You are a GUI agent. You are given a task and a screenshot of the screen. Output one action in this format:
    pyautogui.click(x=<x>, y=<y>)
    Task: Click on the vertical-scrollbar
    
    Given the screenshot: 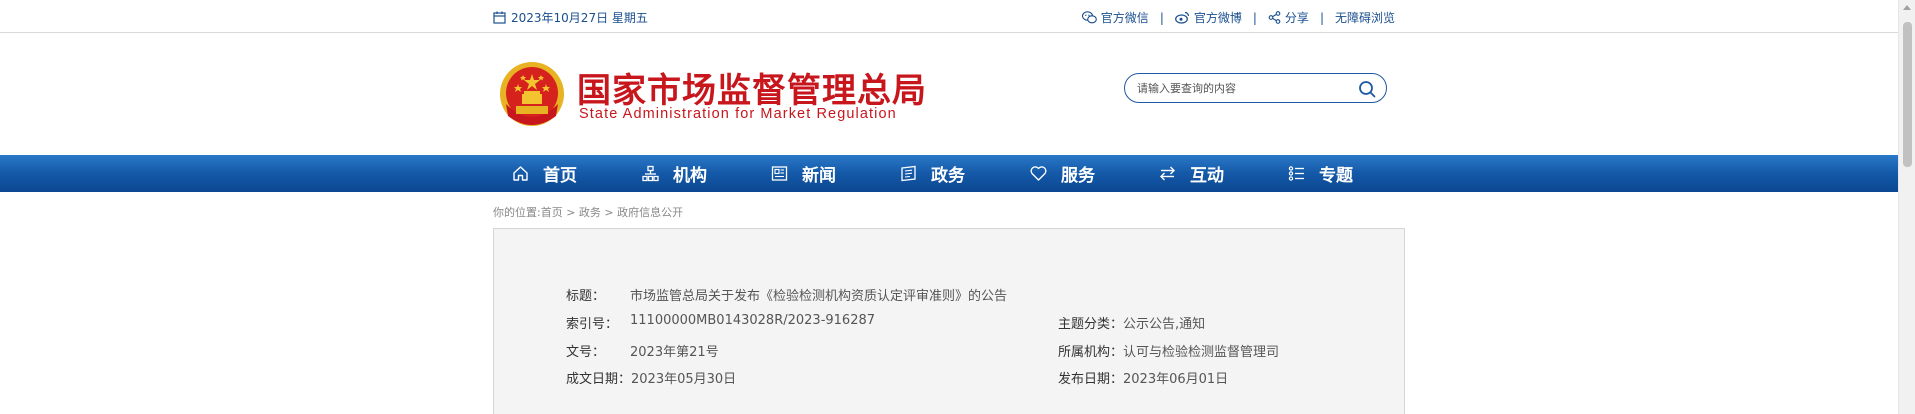 What is the action you would take?
    pyautogui.click(x=1906, y=207)
    